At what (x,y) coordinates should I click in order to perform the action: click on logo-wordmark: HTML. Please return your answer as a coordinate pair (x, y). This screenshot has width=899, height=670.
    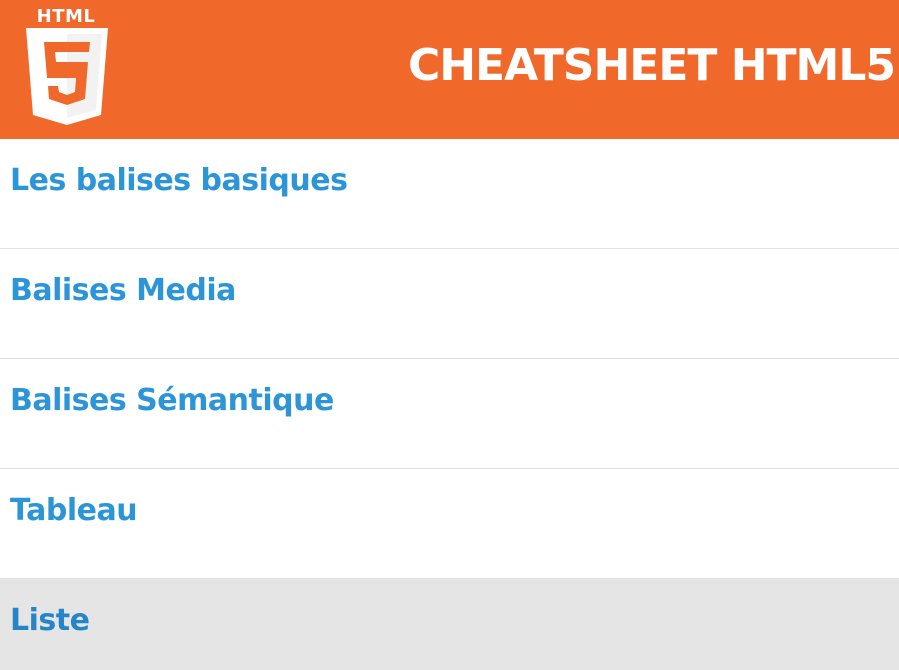
    Looking at the image, I should click on (66, 16).